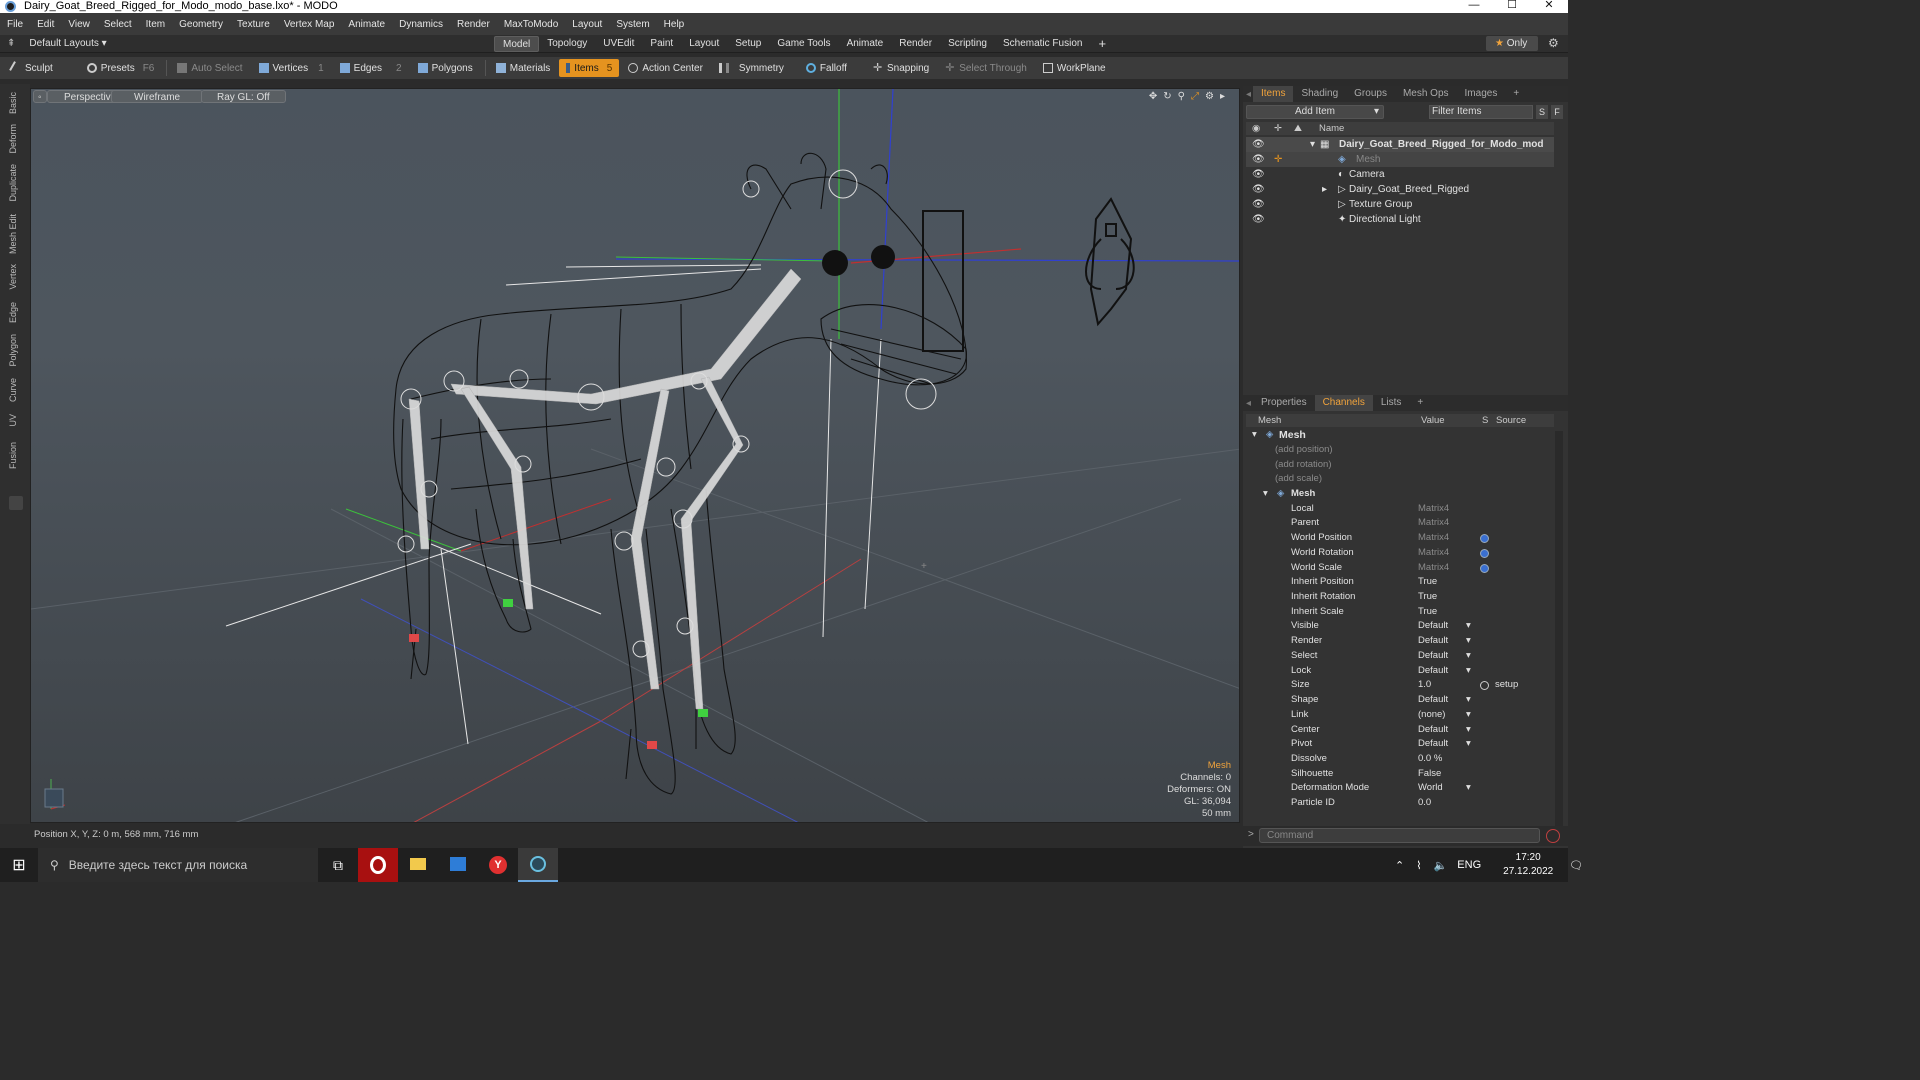  What do you see at coordinates (1484, 686) in the screenshot?
I see `radio-icon` at bounding box center [1484, 686].